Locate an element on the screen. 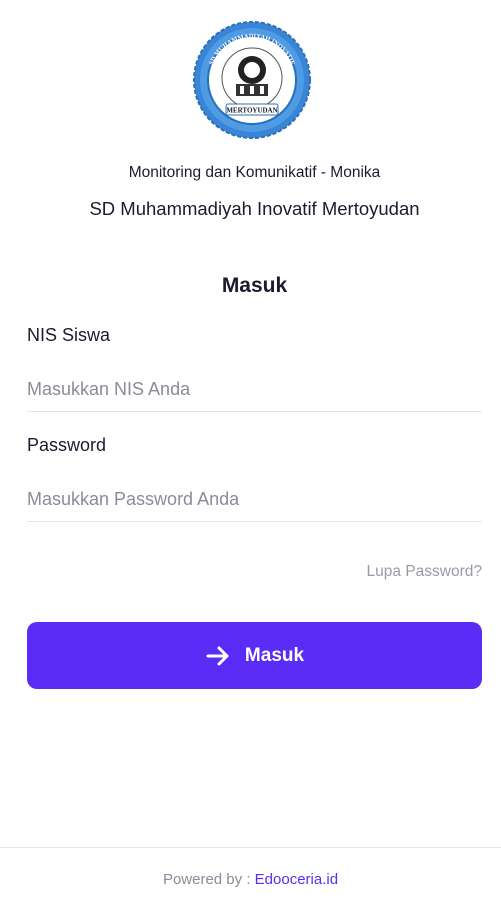  powered-by-text: Powered by : is located at coordinates (208, 879).